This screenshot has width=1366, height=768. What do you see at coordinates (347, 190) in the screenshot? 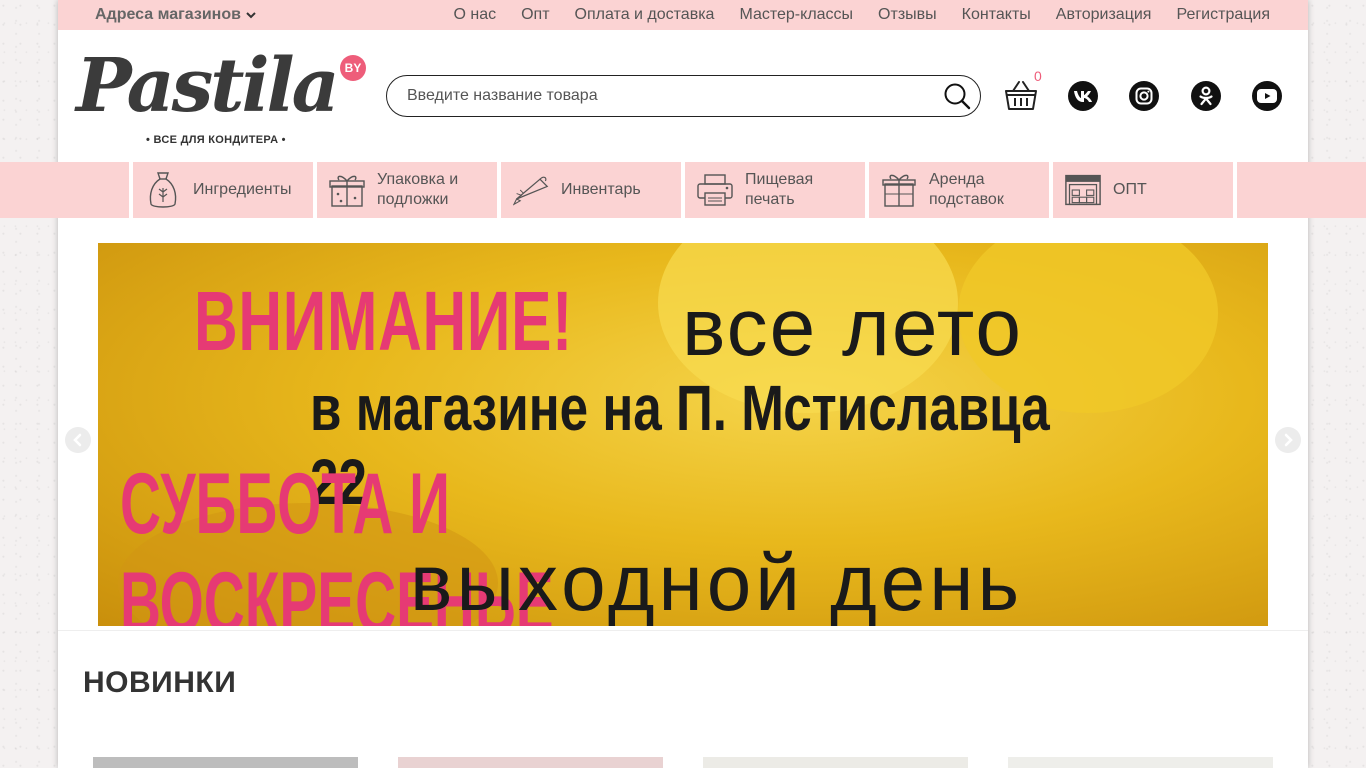
I see `gift-box-icon` at bounding box center [347, 190].